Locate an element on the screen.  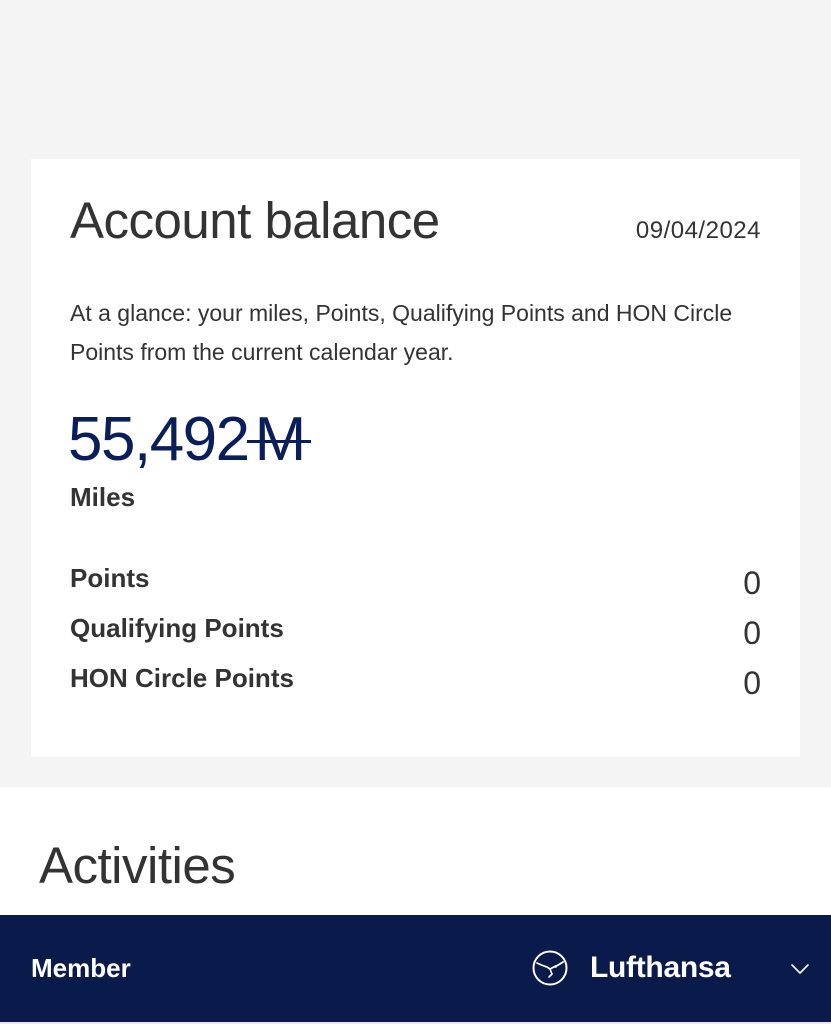
account-balance-title: Account balance is located at coordinates (255, 220).